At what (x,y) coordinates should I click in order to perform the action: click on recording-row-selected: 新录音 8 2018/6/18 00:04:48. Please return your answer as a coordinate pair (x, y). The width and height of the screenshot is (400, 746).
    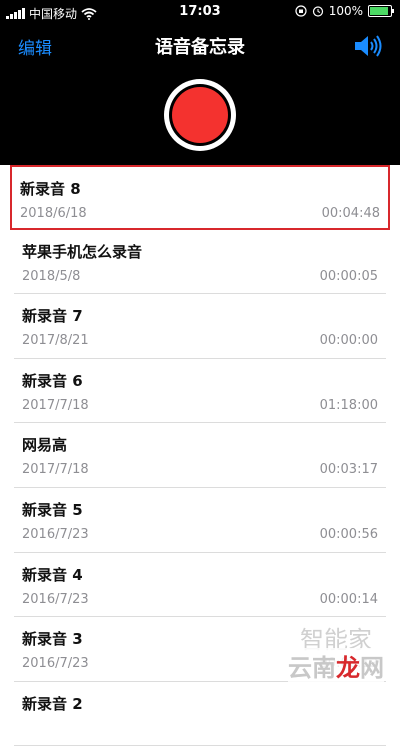
    Looking at the image, I should click on (200, 197).